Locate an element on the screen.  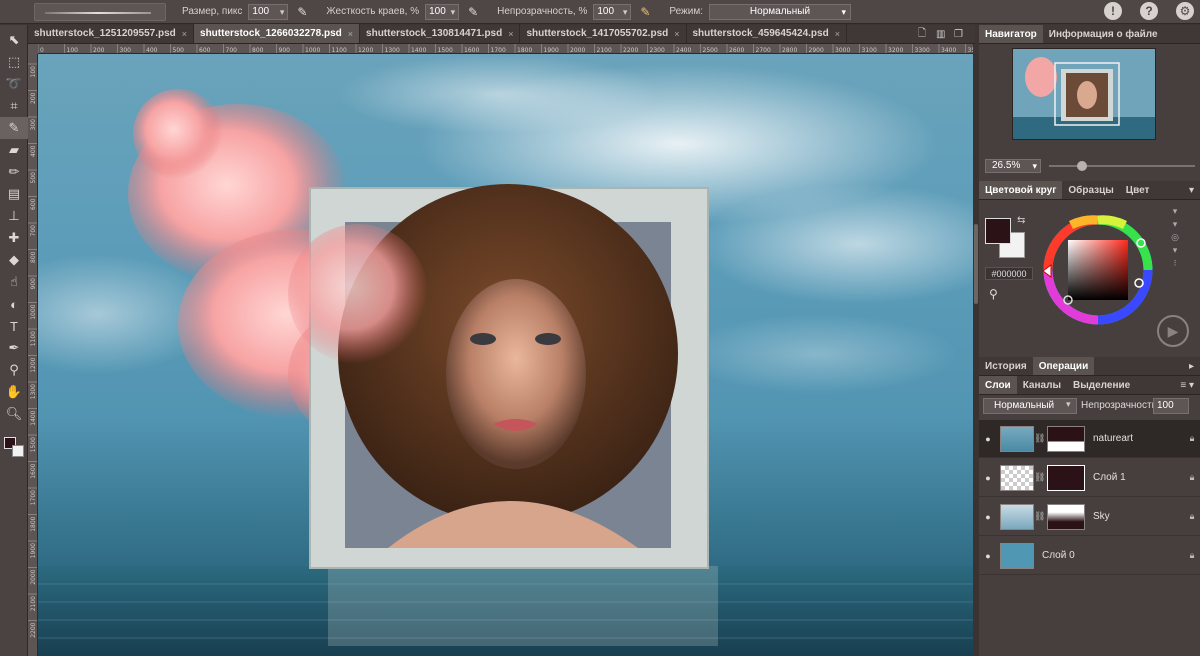
tab-operations: Операции is located at coordinates (1063, 366).